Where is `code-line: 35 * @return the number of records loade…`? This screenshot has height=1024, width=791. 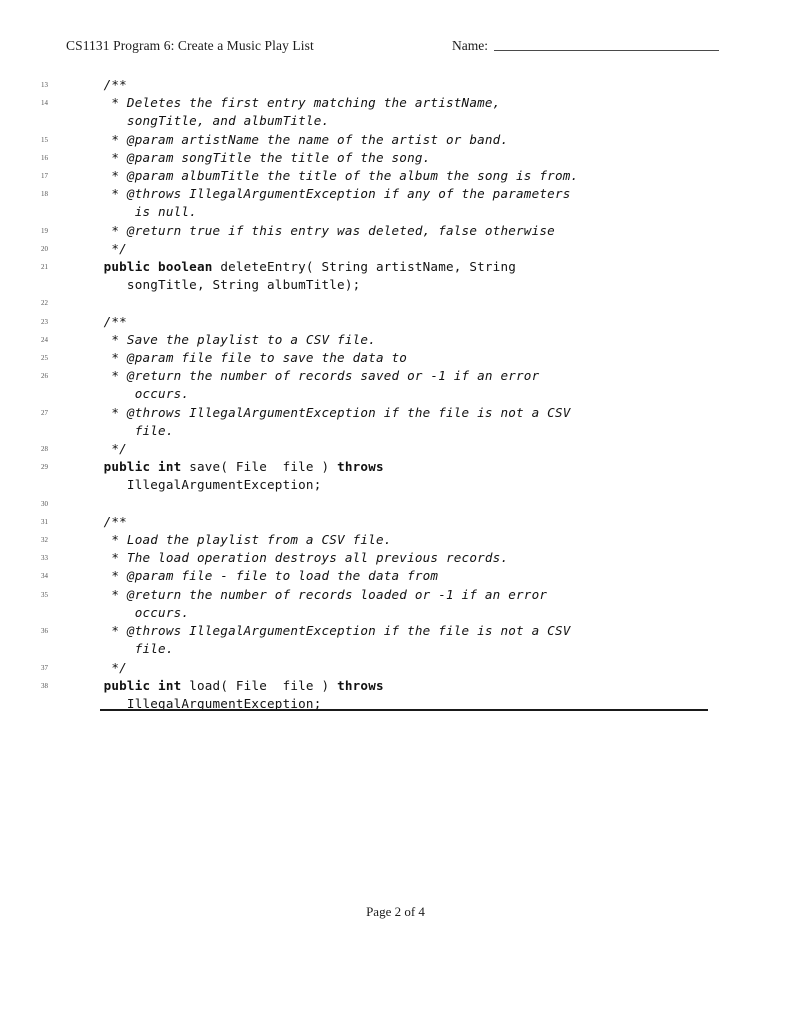 code-line: 35 * @return the number of records loade… is located at coordinates (395, 604).